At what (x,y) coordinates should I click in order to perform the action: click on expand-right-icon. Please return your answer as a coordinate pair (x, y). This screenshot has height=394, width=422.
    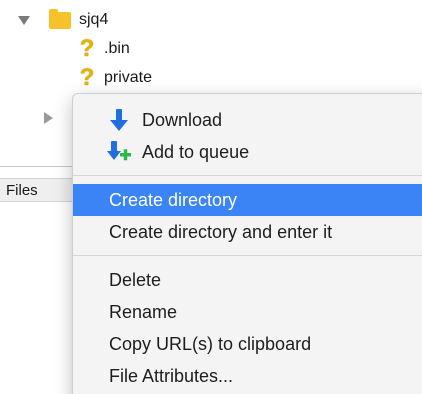
    Looking at the image, I should click on (48, 118).